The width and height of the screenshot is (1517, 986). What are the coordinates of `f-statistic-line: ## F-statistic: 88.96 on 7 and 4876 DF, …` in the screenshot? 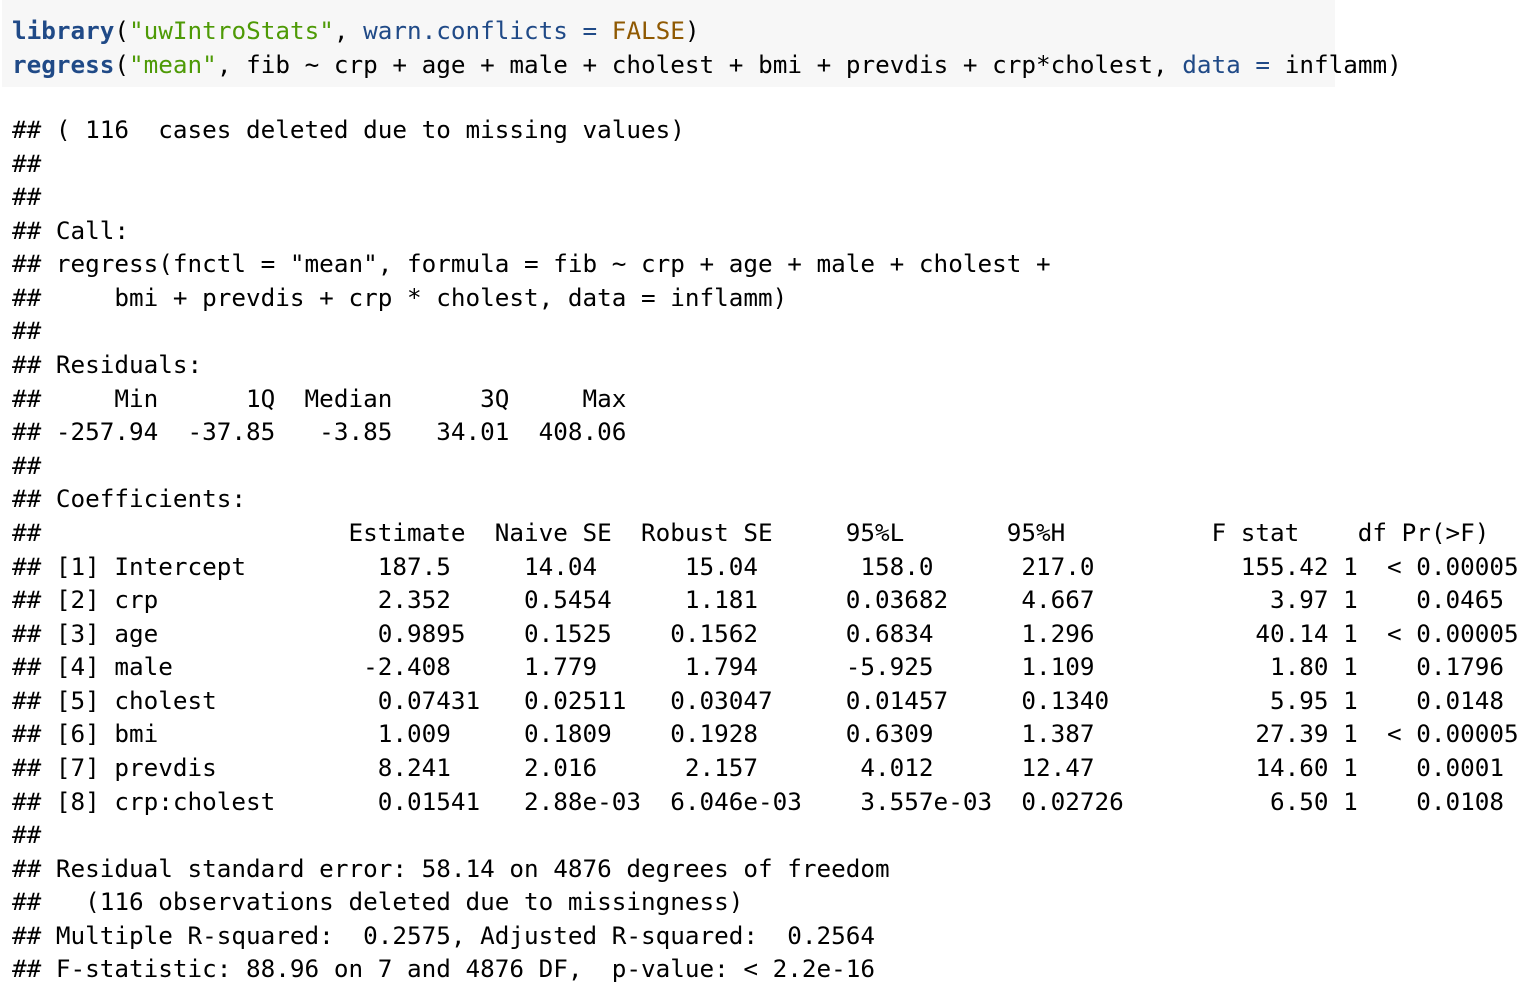 It's located at (444, 968).